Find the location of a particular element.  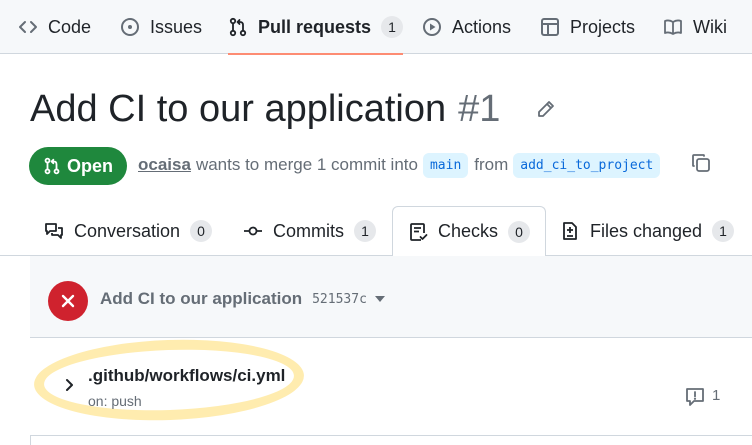

tab-commits: Commits 1 is located at coordinates (309, 231).